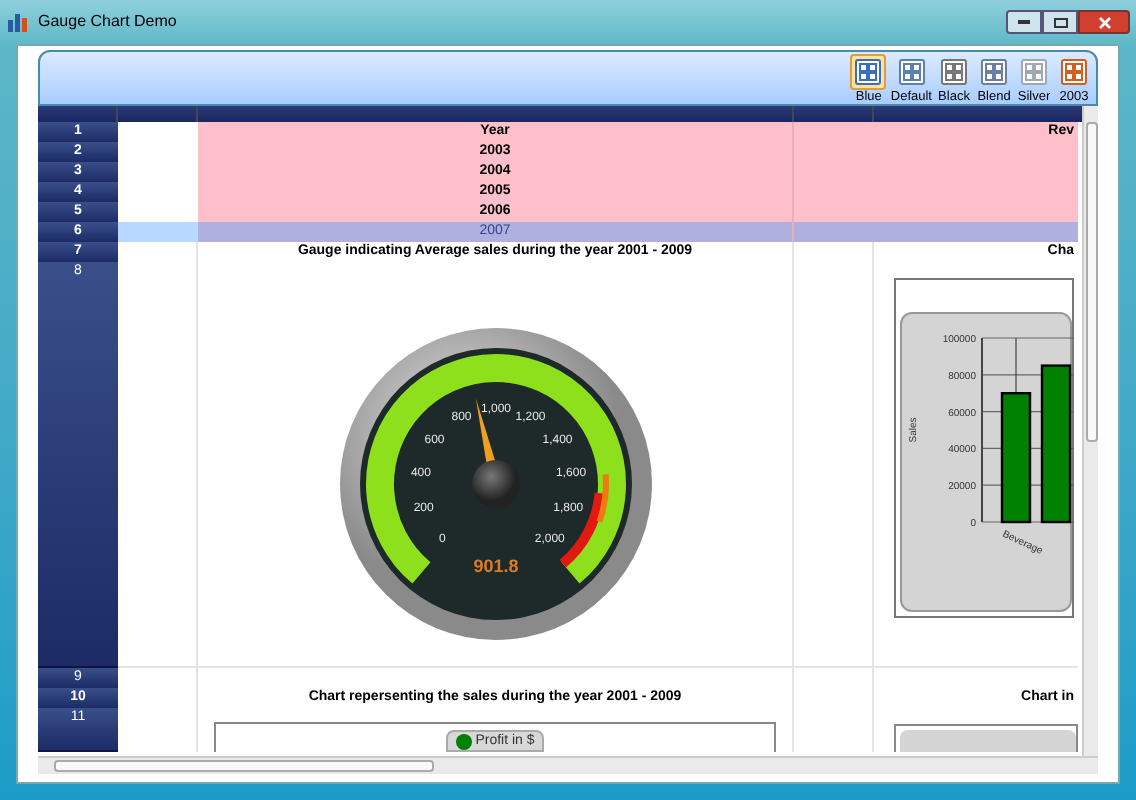 This screenshot has height=800, width=1136. I want to click on close-icon, so click(1104, 22).